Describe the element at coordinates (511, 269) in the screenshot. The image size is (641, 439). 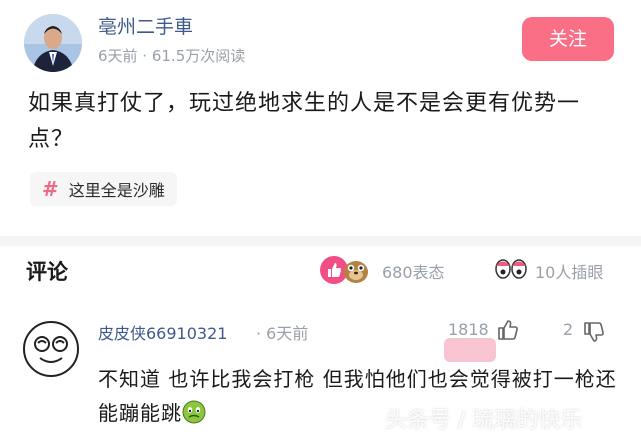
I see `eyes-icon` at that location.